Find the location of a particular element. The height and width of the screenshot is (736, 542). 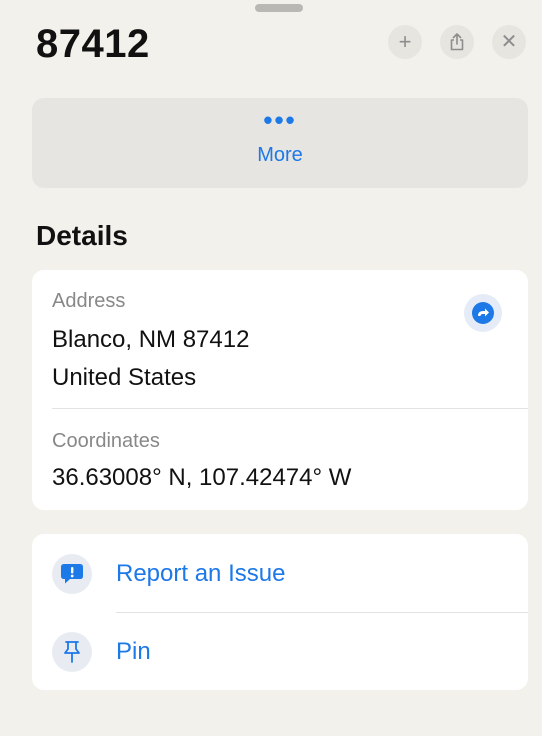

plus-icon: + is located at coordinates (405, 41).